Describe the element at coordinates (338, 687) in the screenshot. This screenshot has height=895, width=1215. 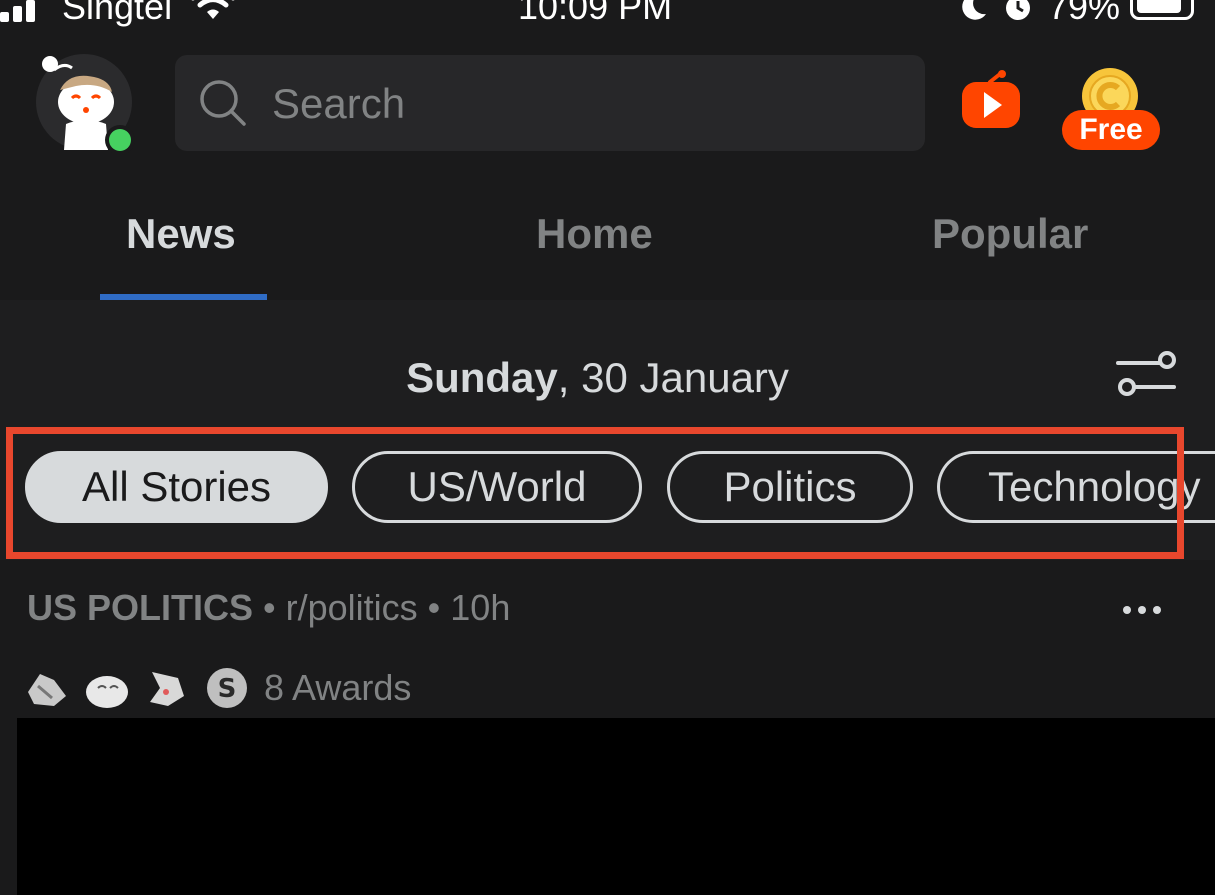
I see `awards-count: 8 Awards` at that location.